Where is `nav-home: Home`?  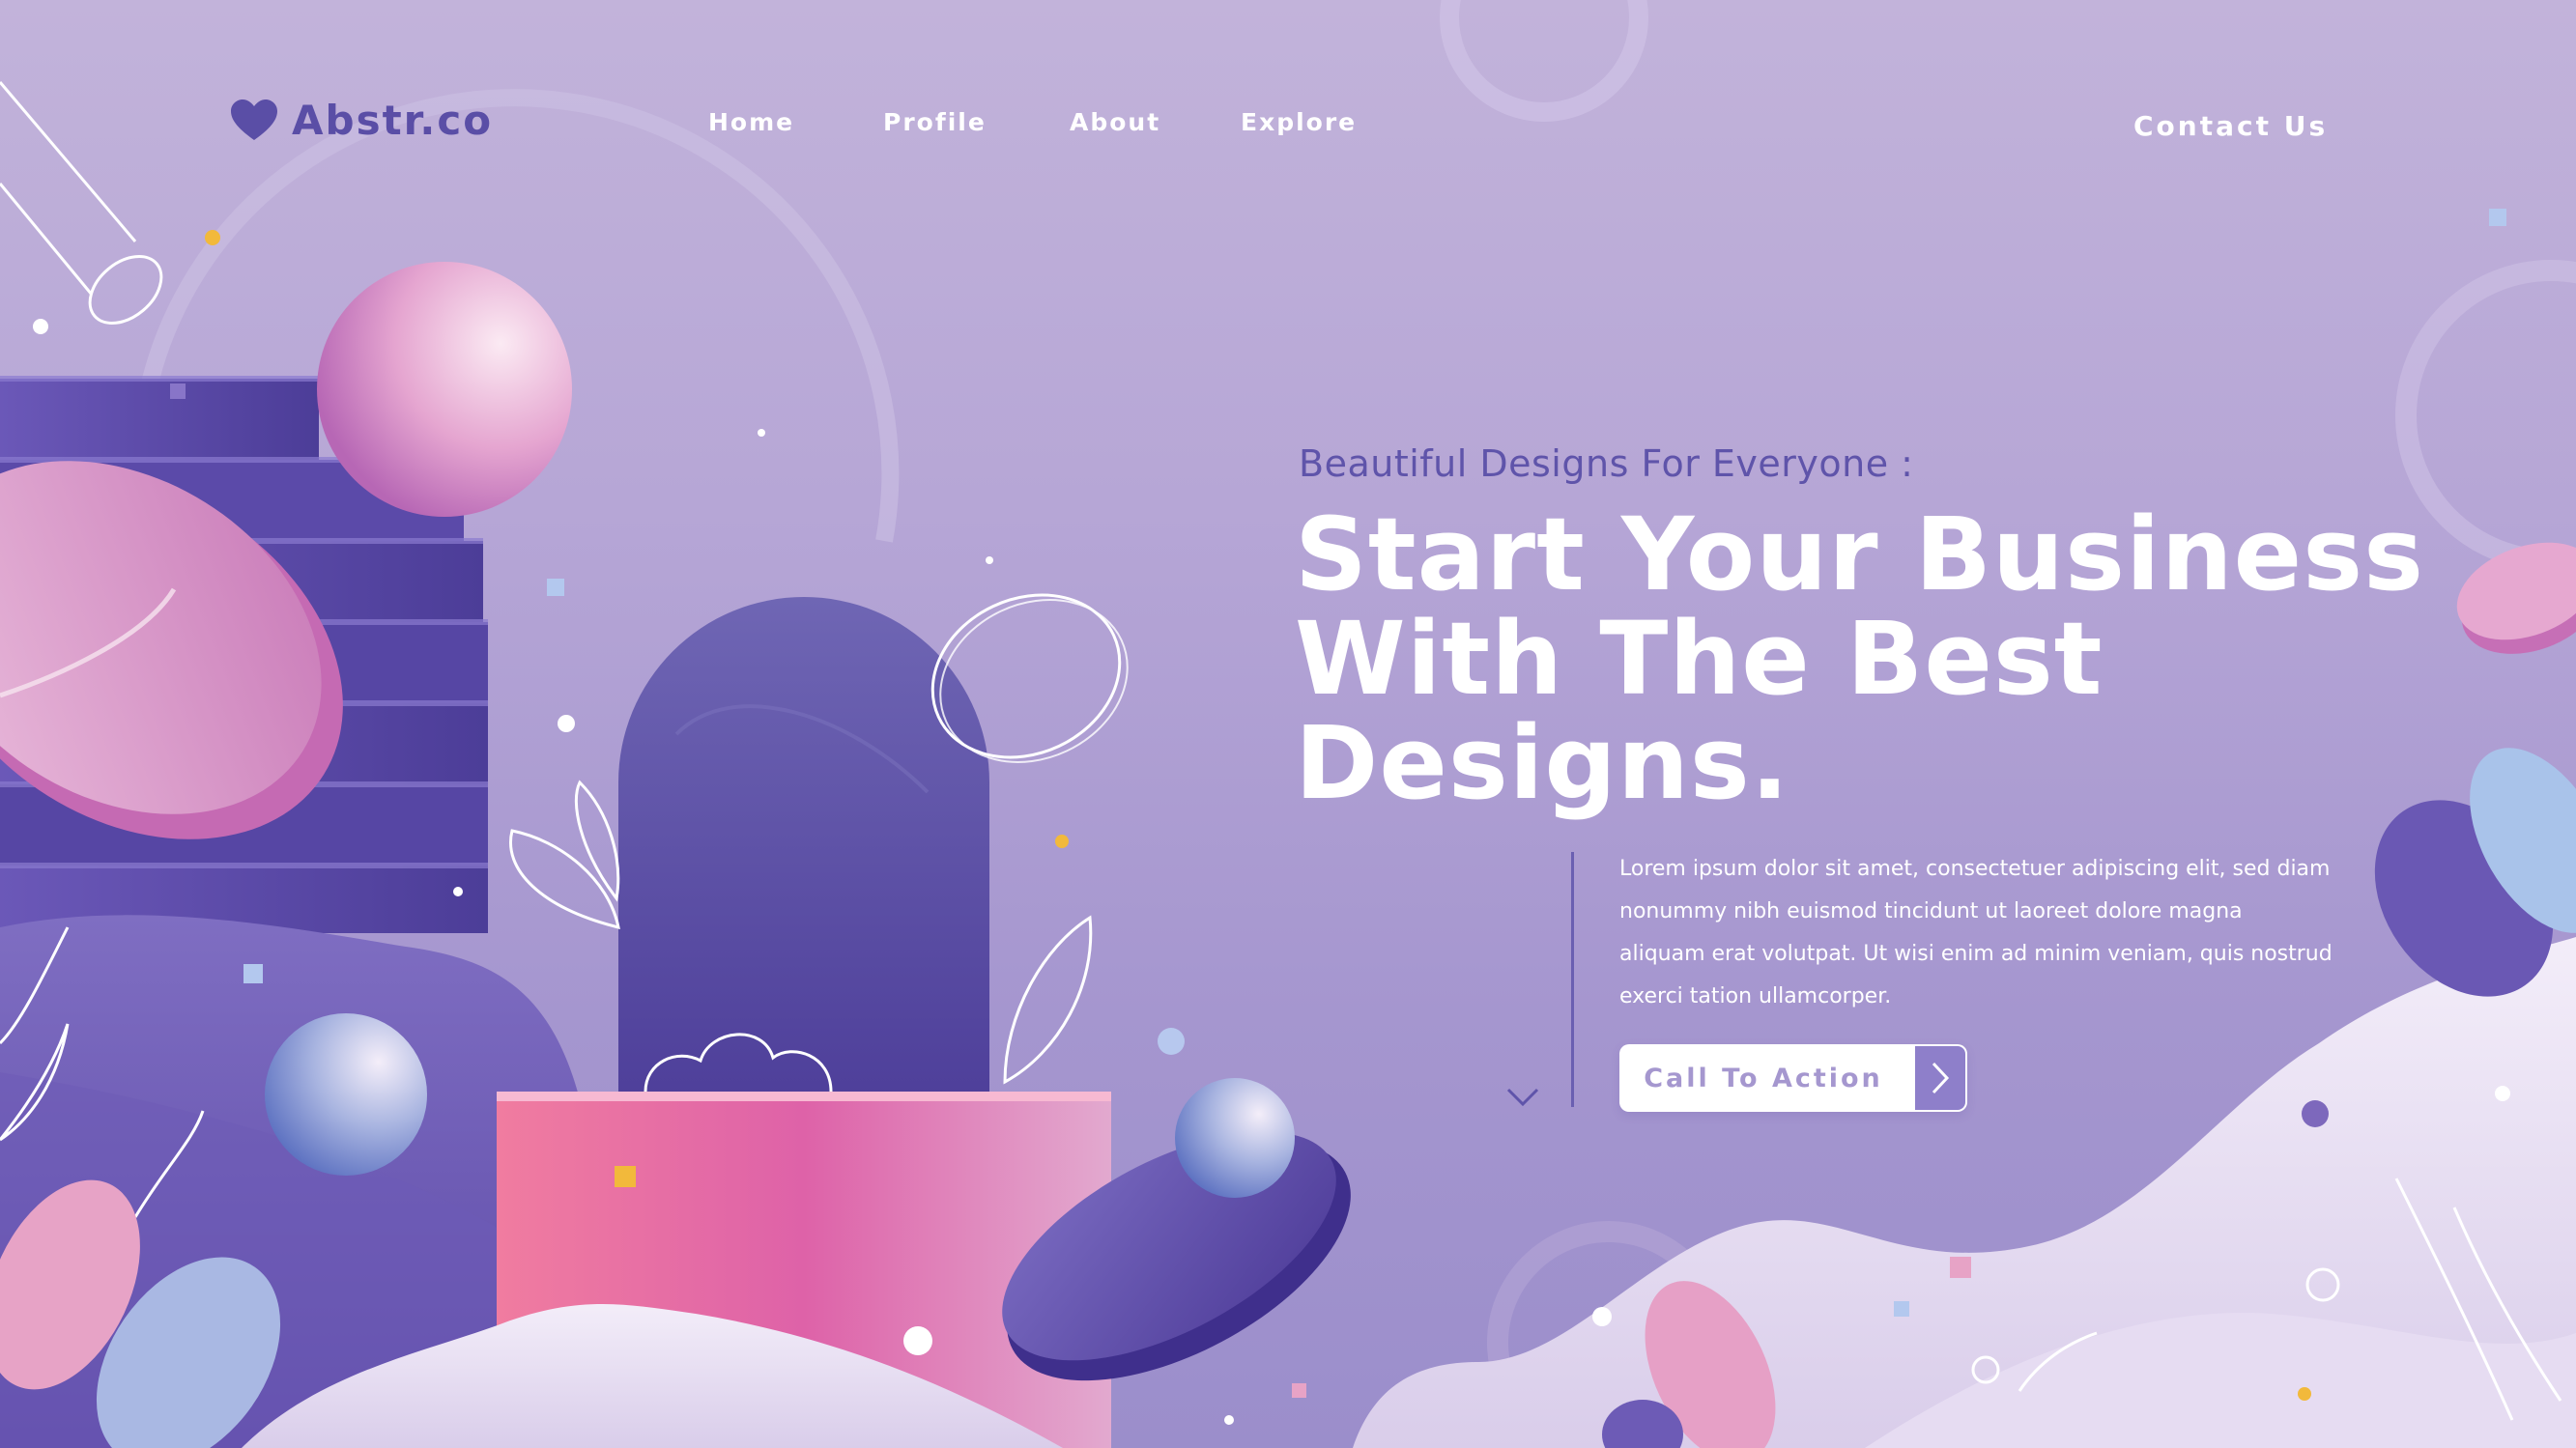 nav-home: Home is located at coordinates (751, 122).